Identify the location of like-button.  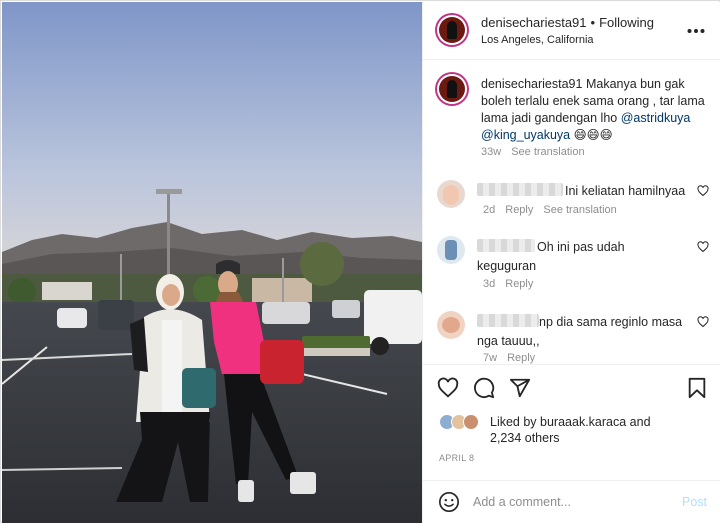
(448, 390).